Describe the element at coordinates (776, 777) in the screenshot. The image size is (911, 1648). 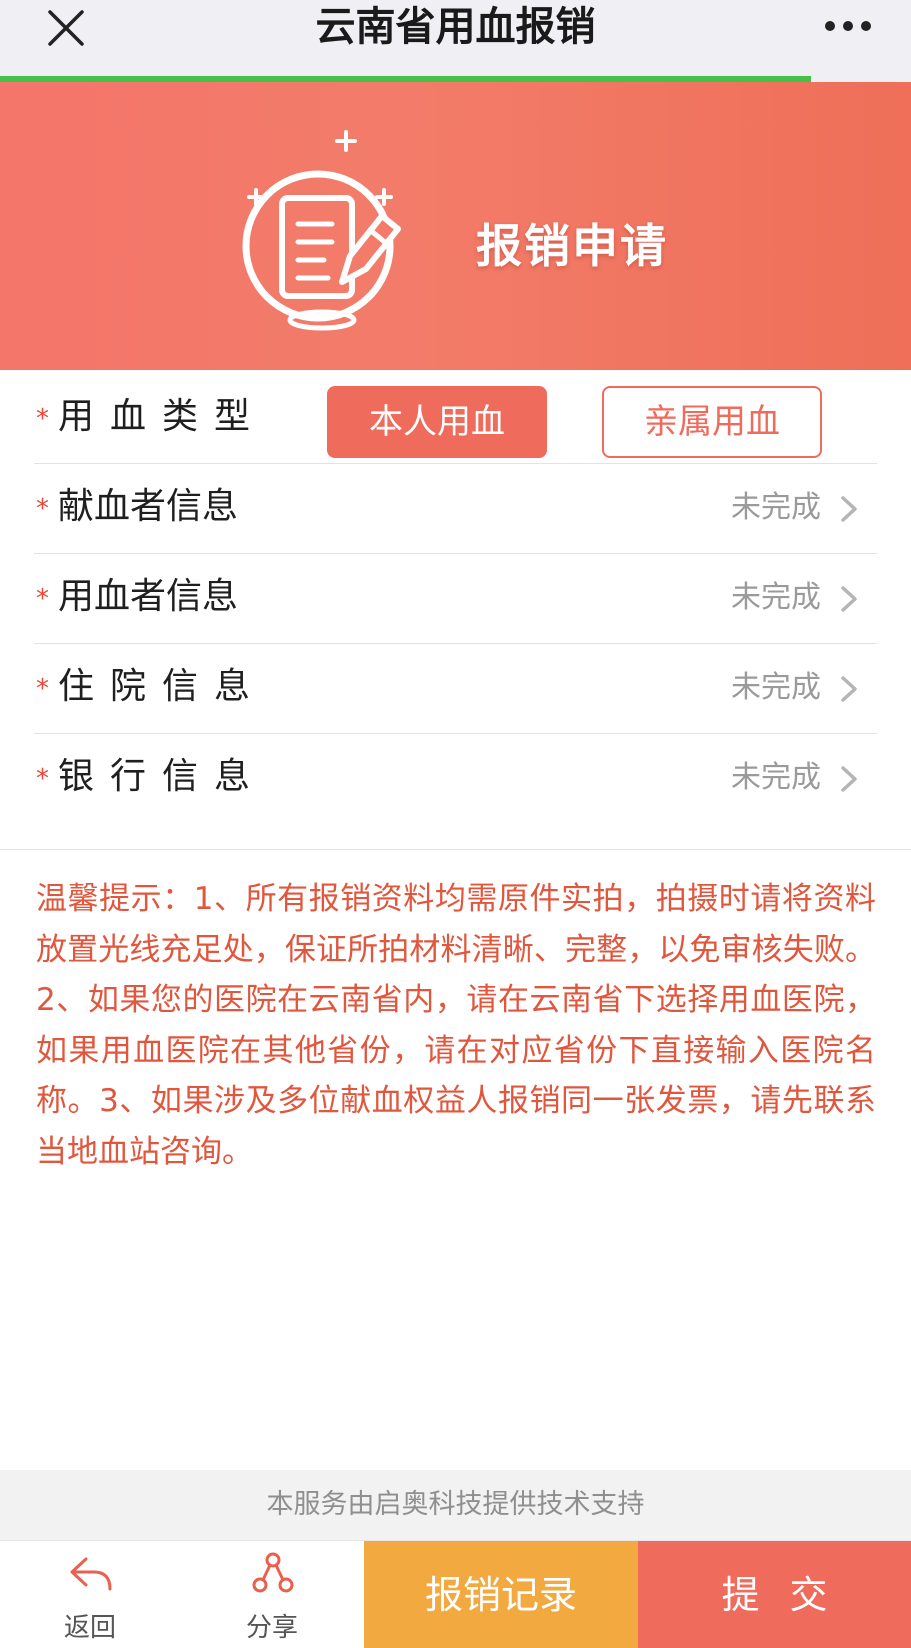
I see `bank-info-status: 未完成` at that location.